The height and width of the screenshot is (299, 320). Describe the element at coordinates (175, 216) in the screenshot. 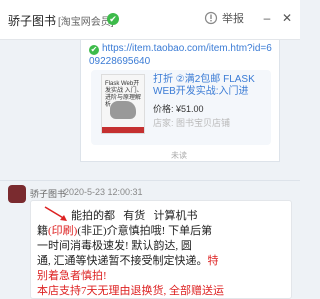

I see `msg-line1-suffix: 计算机书` at that location.